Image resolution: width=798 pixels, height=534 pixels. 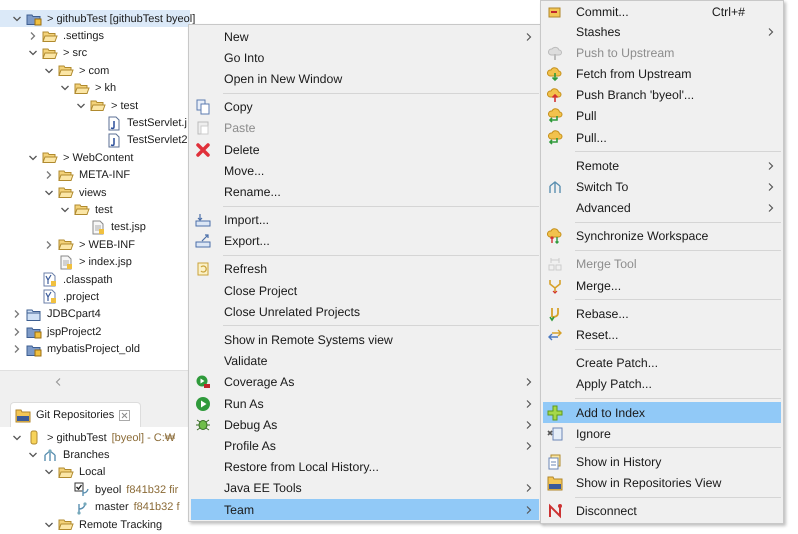 I want to click on tree-item-label: > githubTest, so click(x=77, y=438).